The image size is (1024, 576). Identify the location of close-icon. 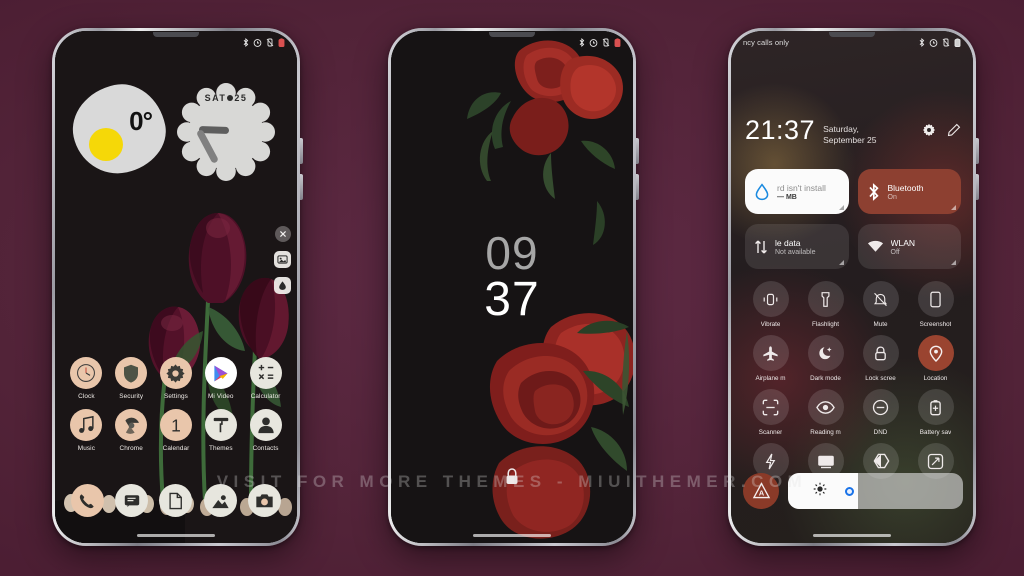
(282, 234).